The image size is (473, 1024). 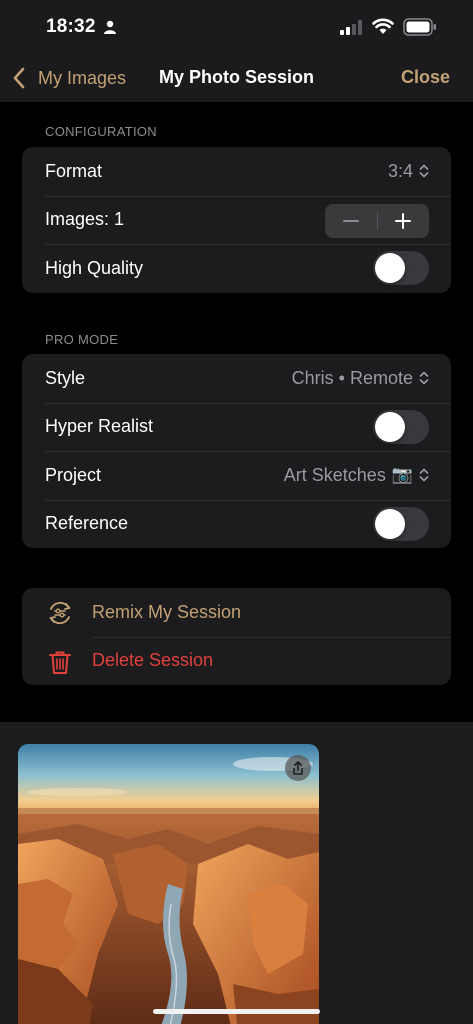 I want to click on format-value: 3:4, so click(x=400, y=170).